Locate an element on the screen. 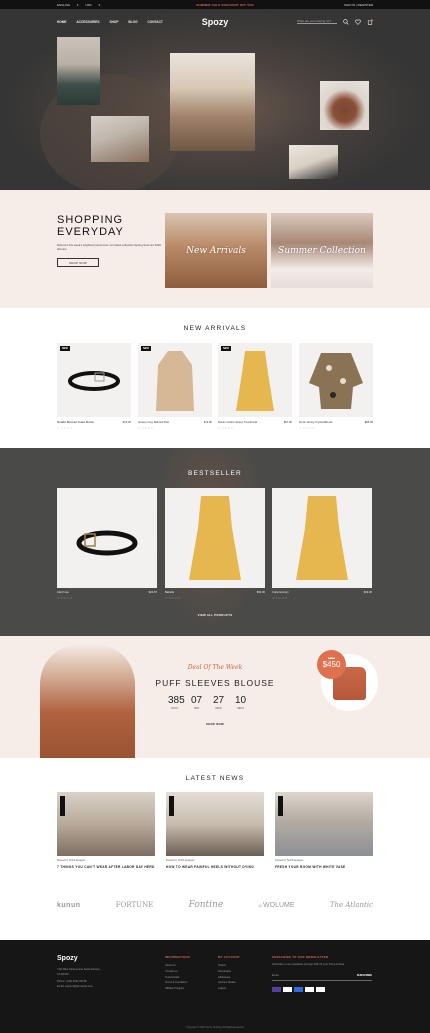 Image resolution: width=430 pixels, height=1033 pixels. brand-logo: Fontine is located at coordinates (206, 905).